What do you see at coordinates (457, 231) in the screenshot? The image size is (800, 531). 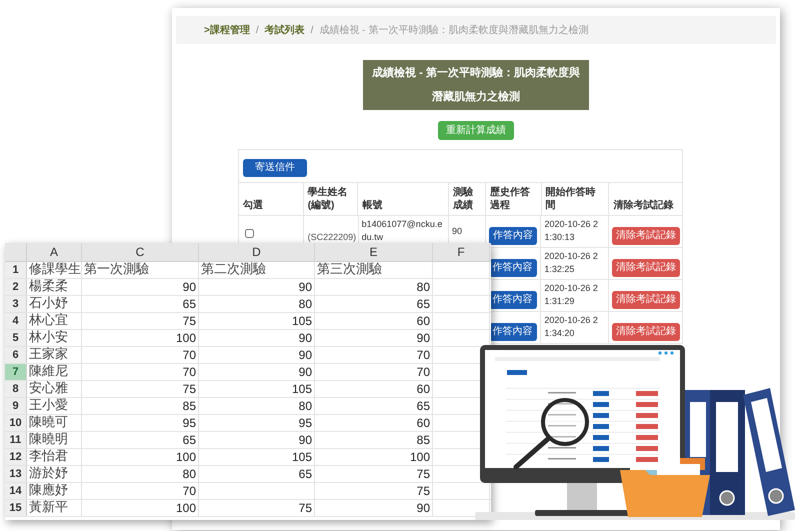 I see `score: 90` at bounding box center [457, 231].